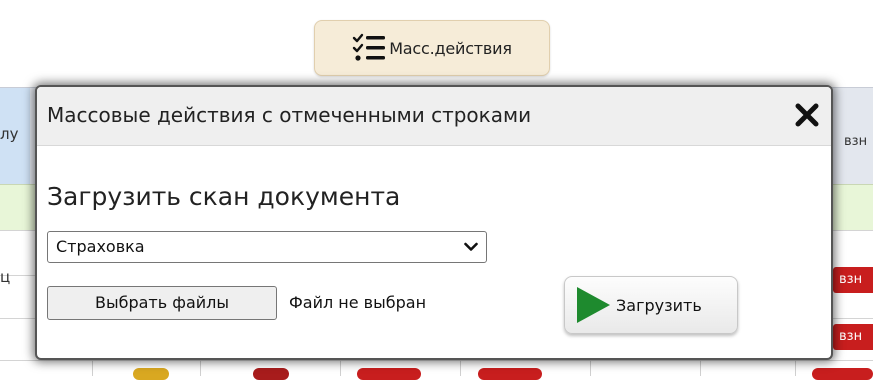 The height and width of the screenshot is (380, 873). I want to click on file-status-text: Файл не выбран, so click(358, 302).